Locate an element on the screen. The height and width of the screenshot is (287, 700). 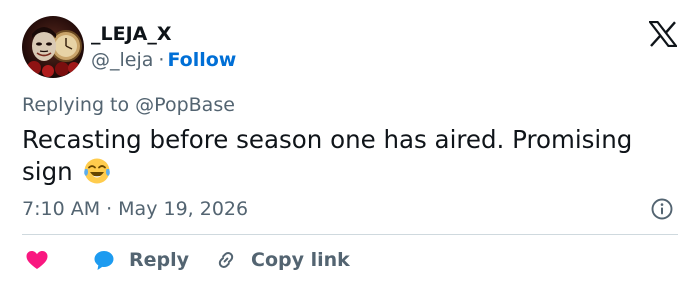
face-with-tears-of-joy-icon is located at coordinates (97, 171).